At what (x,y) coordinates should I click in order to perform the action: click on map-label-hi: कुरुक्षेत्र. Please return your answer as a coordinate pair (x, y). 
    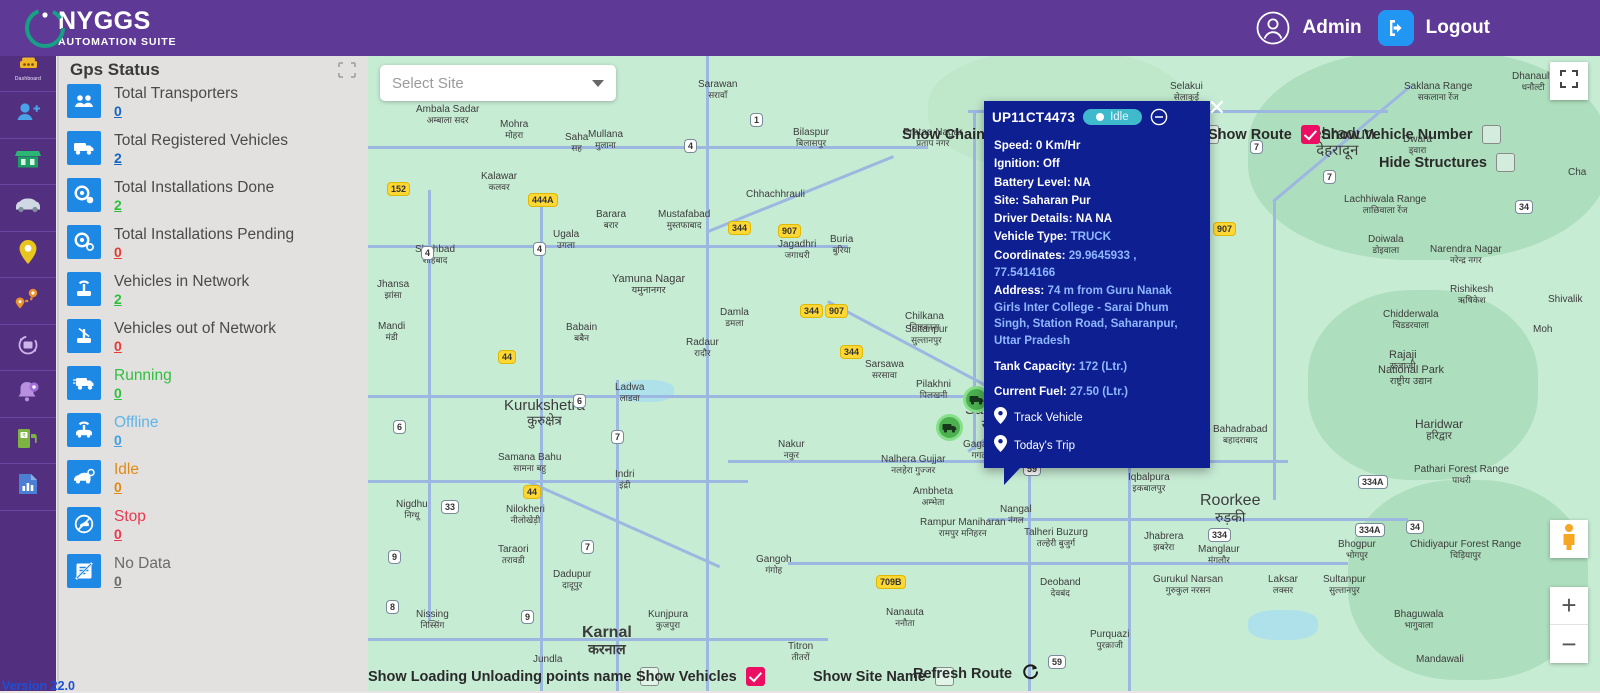
    Looking at the image, I should click on (544, 421).